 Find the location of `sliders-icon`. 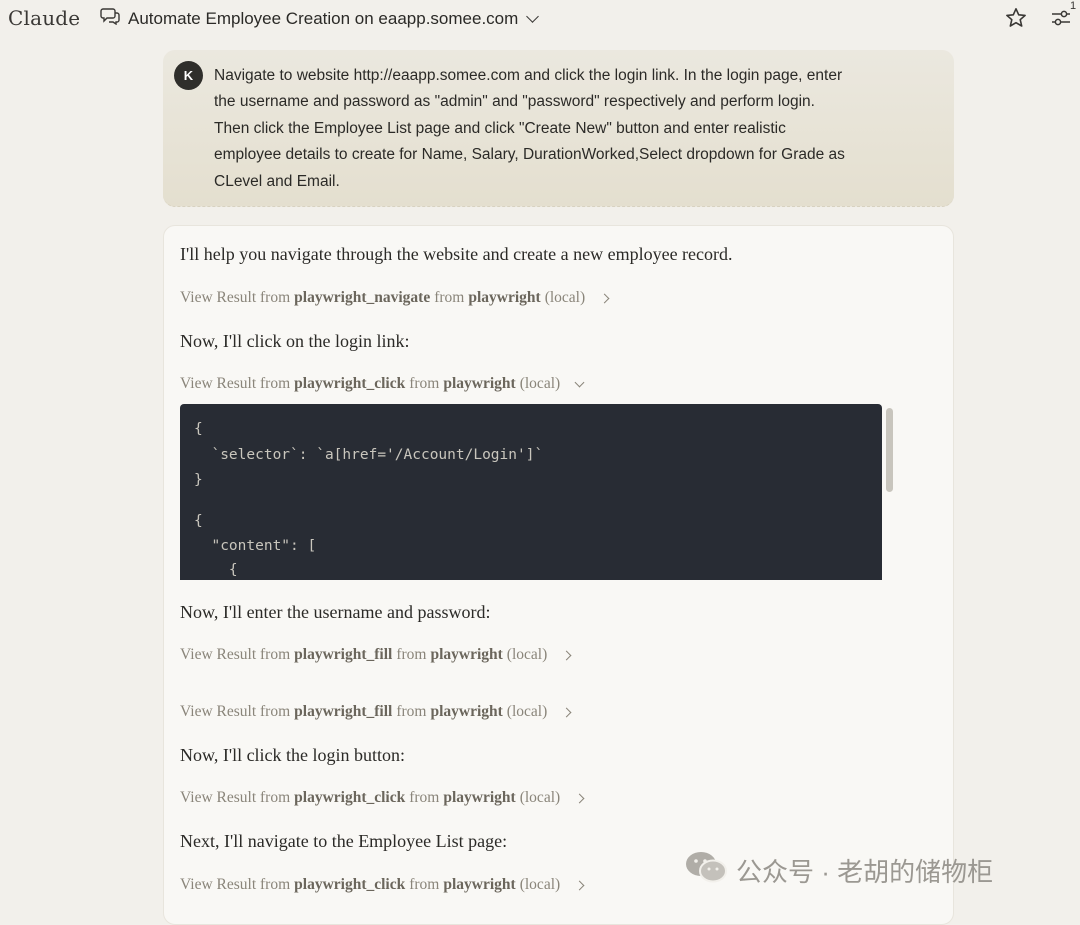

sliders-icon is located at coordinates (1061, 20).